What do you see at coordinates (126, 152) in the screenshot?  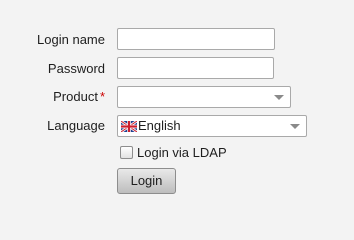 I see `ldap-checkbox` at bounding box center [126, 152].